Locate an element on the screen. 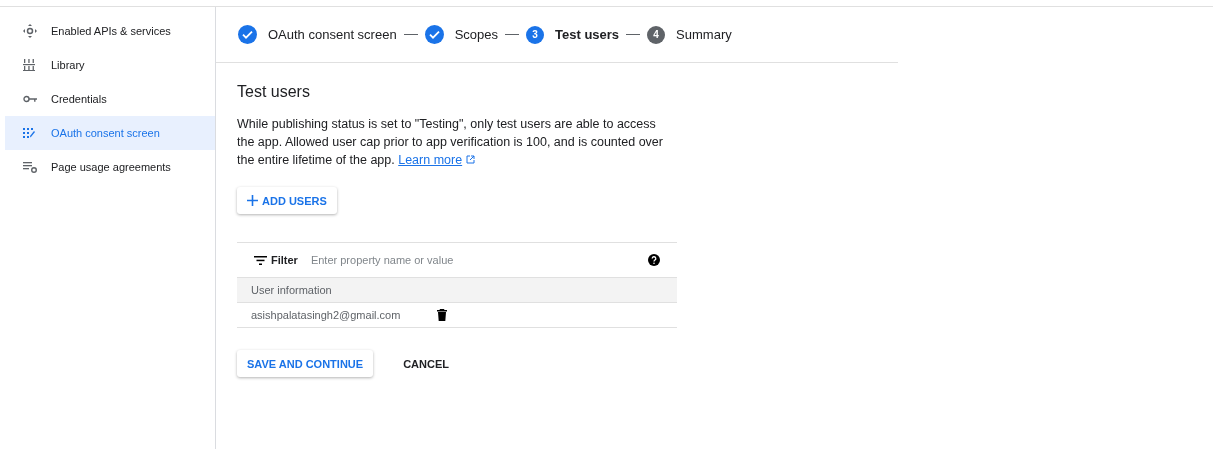  external-link-icon is located at coordinates (470, 159).